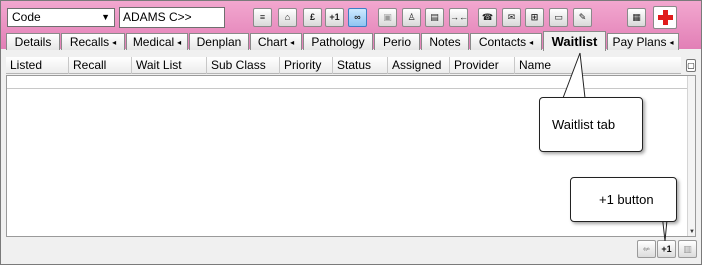 This screenshot has width=702, height=266. I want to click on tab-waitlist: Waitlist, so click(574, 41).